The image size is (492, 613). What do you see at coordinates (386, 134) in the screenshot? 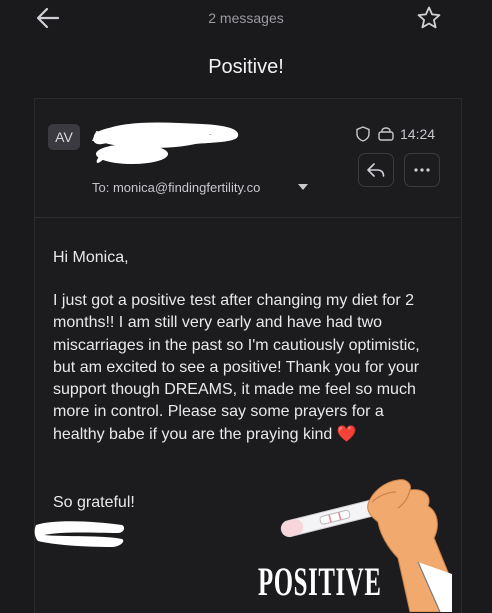
I see `lock-icon` at bounding box center [386, 134].